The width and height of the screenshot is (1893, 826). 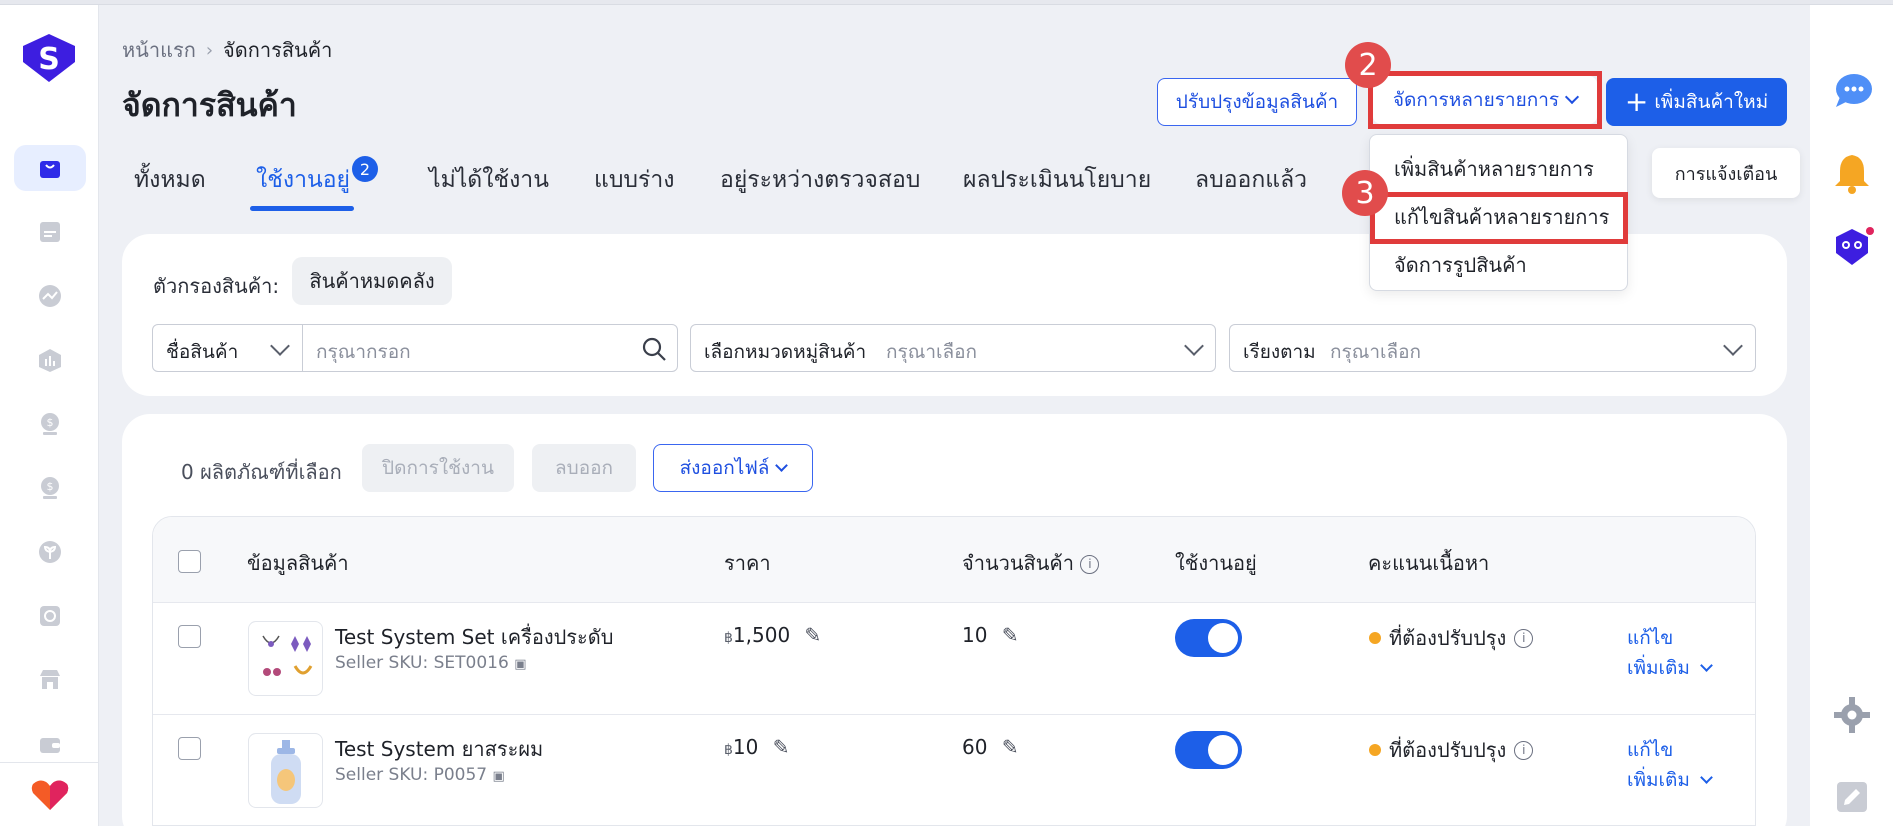 I want to click on price-value: 1,500, so click(x=761, y=635).